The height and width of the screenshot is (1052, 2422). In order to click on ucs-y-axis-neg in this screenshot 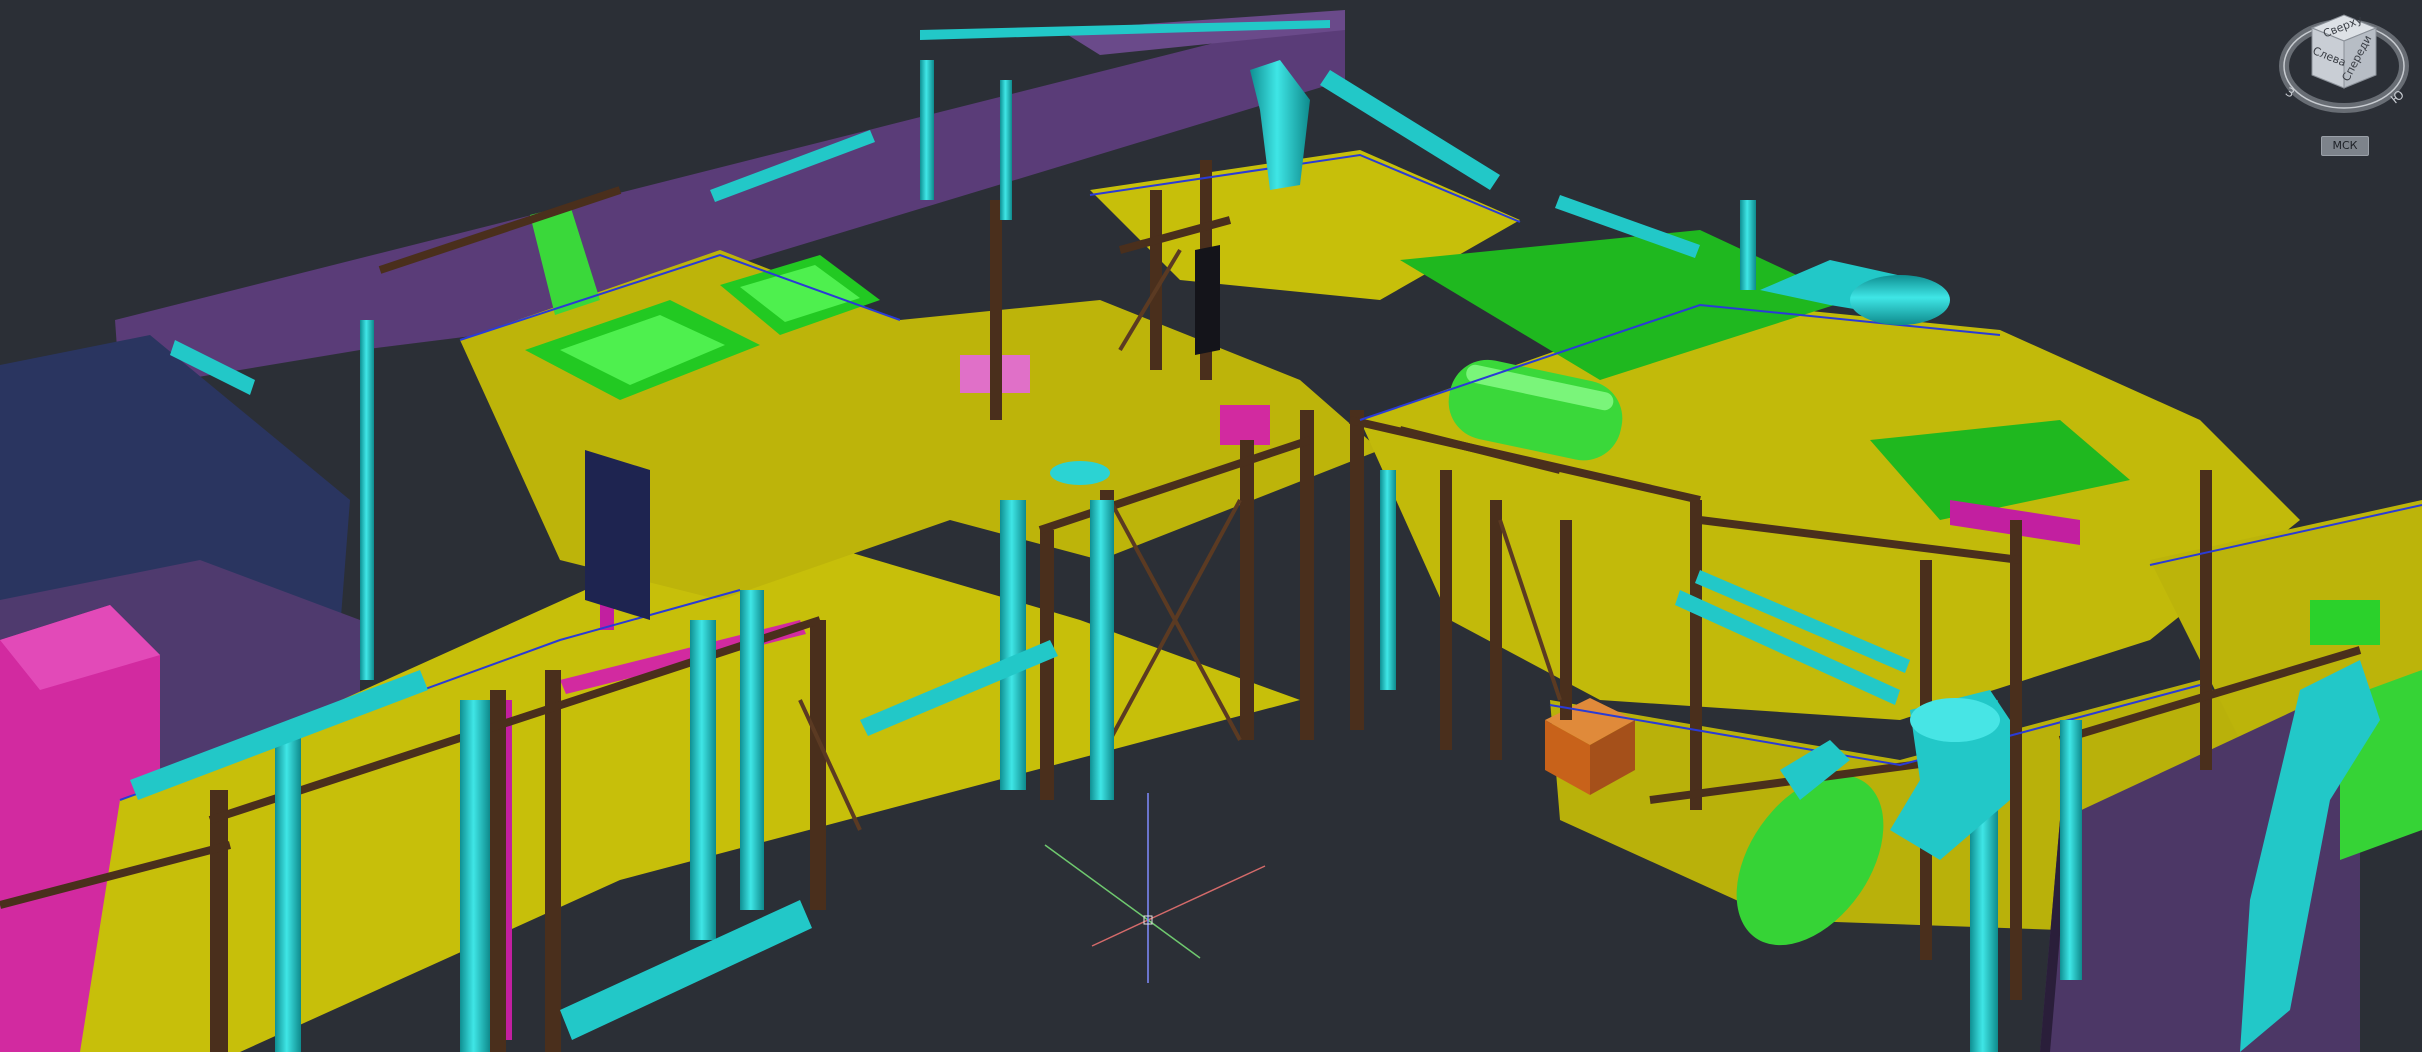, I will do `click(1174, 939)`.